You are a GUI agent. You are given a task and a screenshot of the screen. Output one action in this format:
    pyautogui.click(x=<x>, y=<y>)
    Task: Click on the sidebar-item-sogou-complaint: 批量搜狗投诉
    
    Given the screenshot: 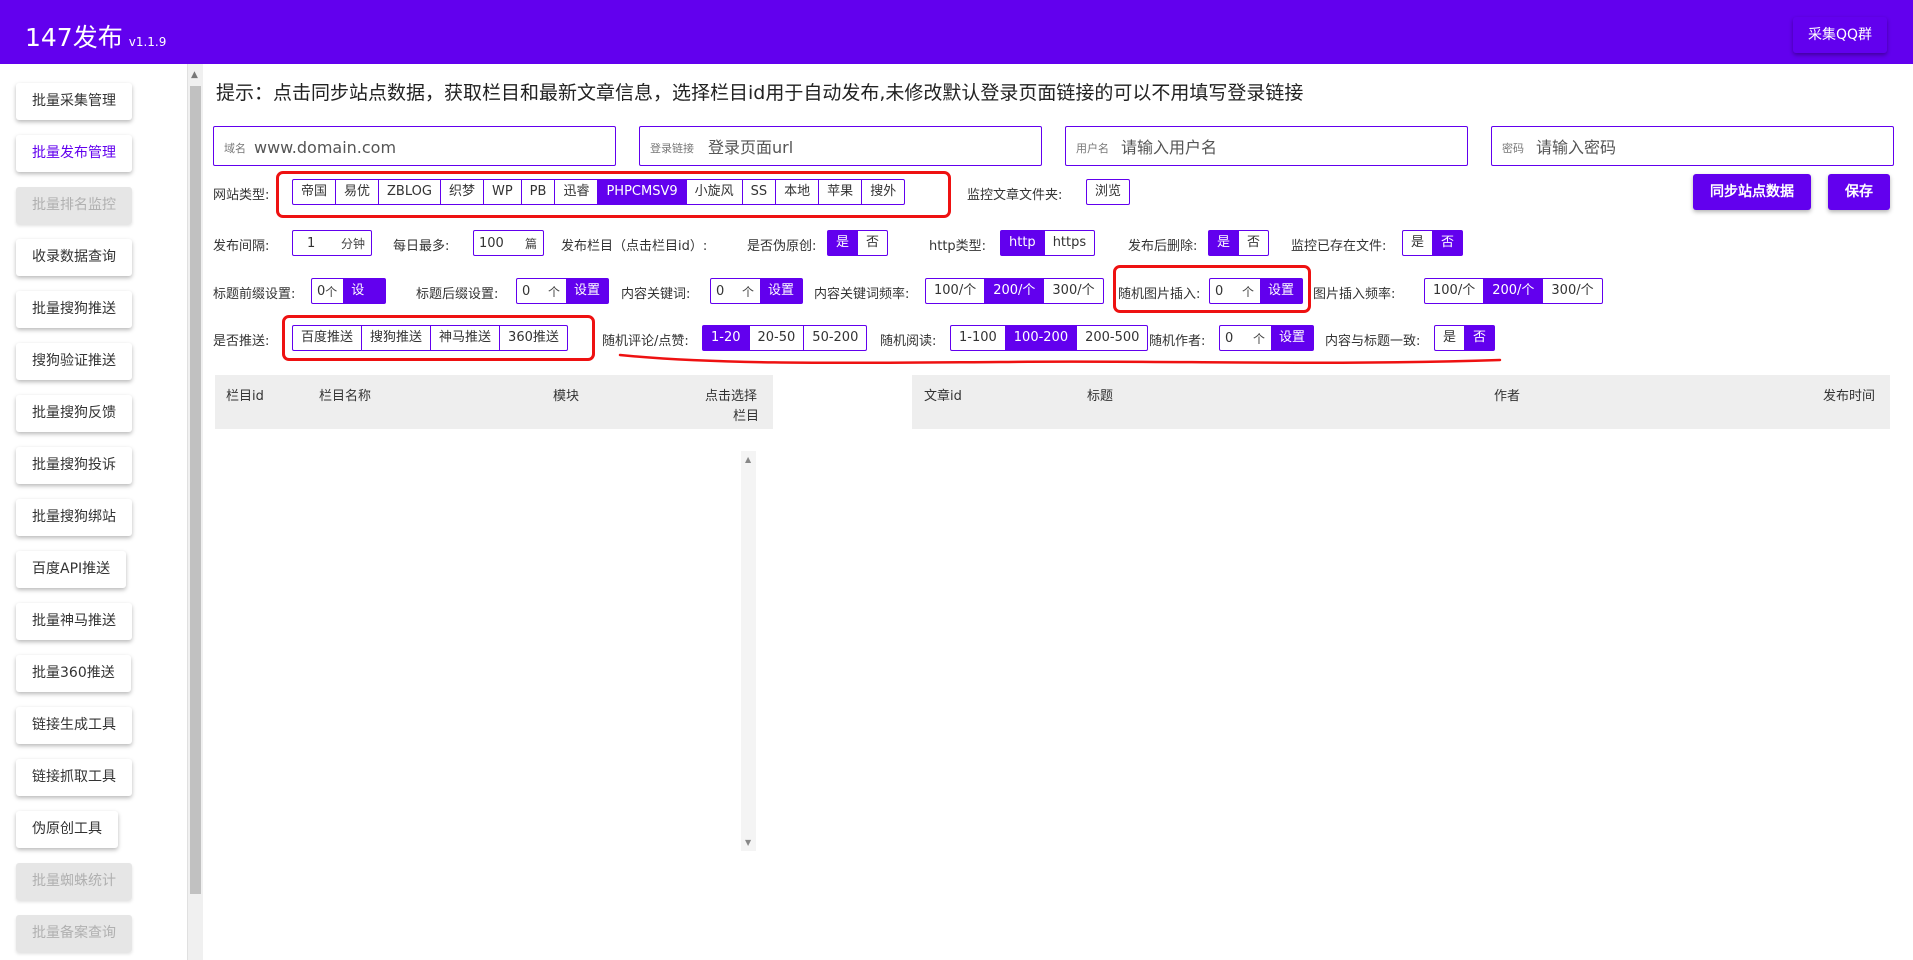 What is the action you would take?
    pyautogui.click(x=74, y=465)
    